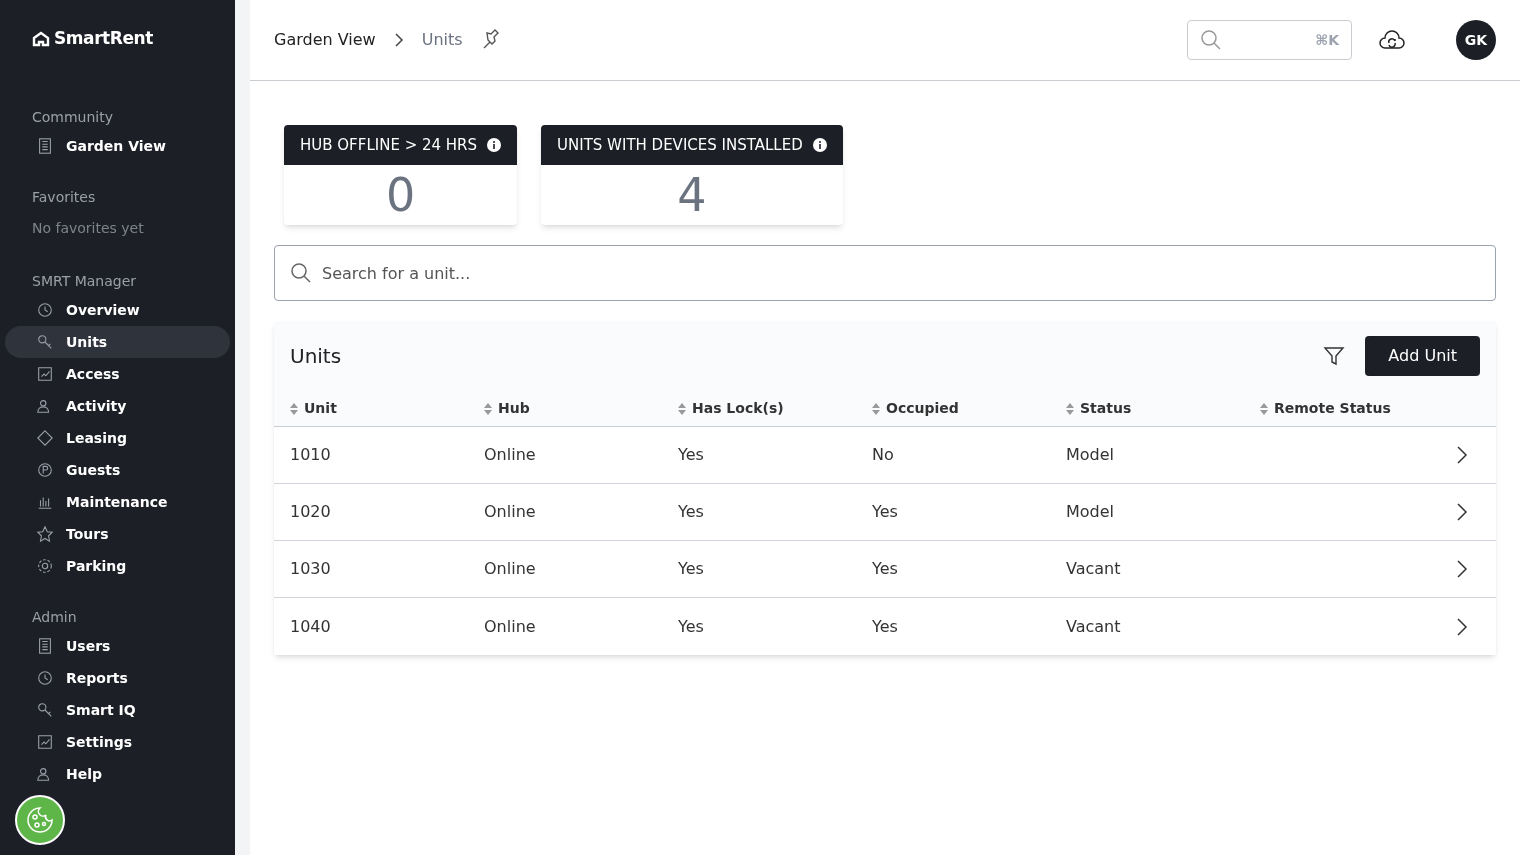  I want to click on sidebar-item: Tours, so click(117, 534).